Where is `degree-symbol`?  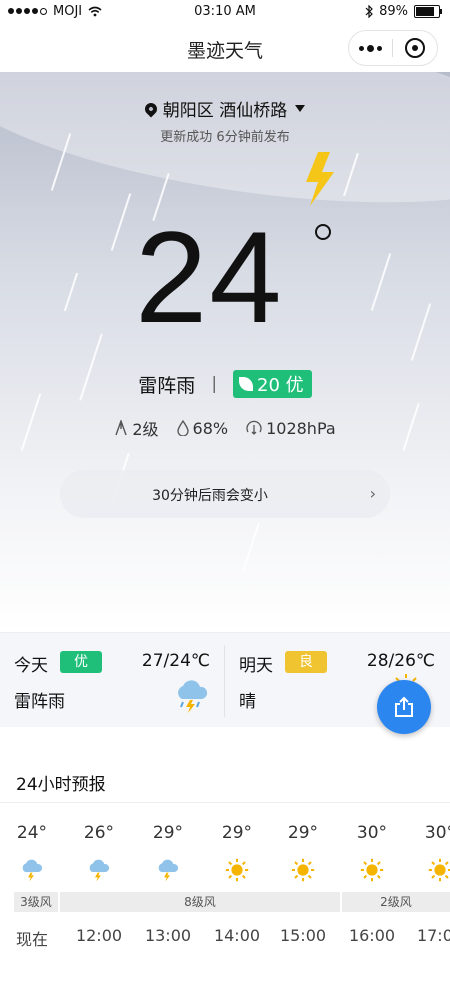
degree-symbol is located at coordinates (323, 232).